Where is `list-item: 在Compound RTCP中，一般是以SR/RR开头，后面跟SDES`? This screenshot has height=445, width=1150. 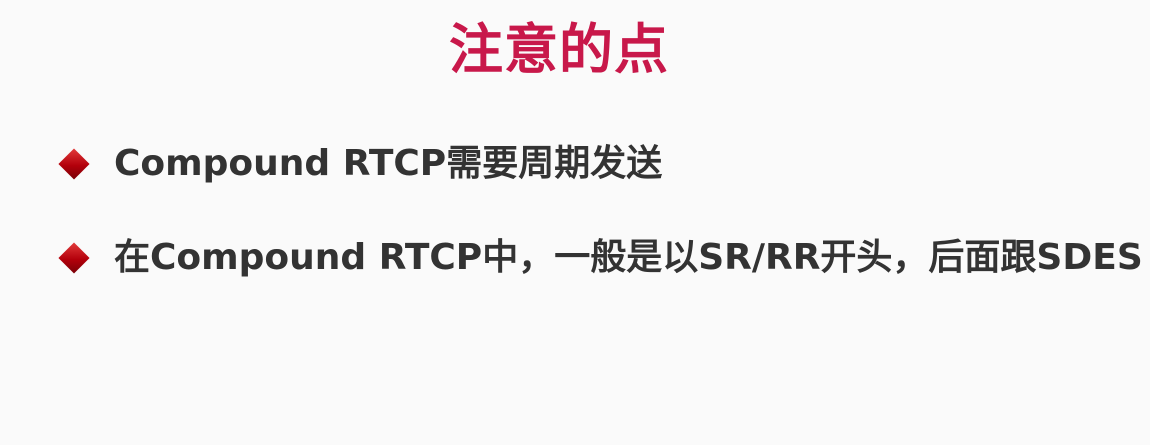 list-item: 在Compound RTCP中，一般是以SR/RR开头，后面跟SDES is located at coordinates (600, 258).